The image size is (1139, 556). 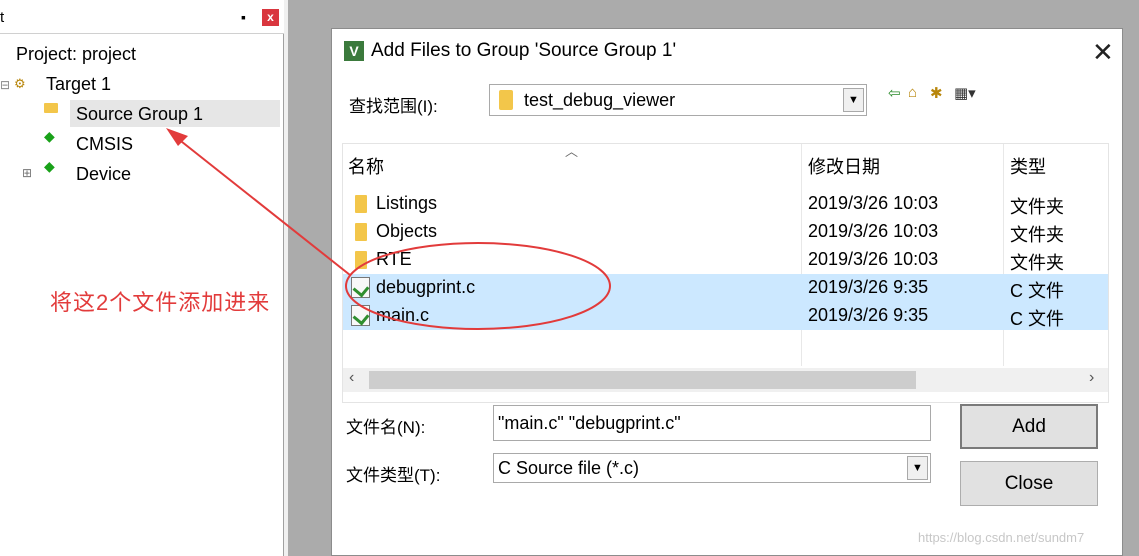 I want to click on file-name: Listings, so click(x=407, y=203).